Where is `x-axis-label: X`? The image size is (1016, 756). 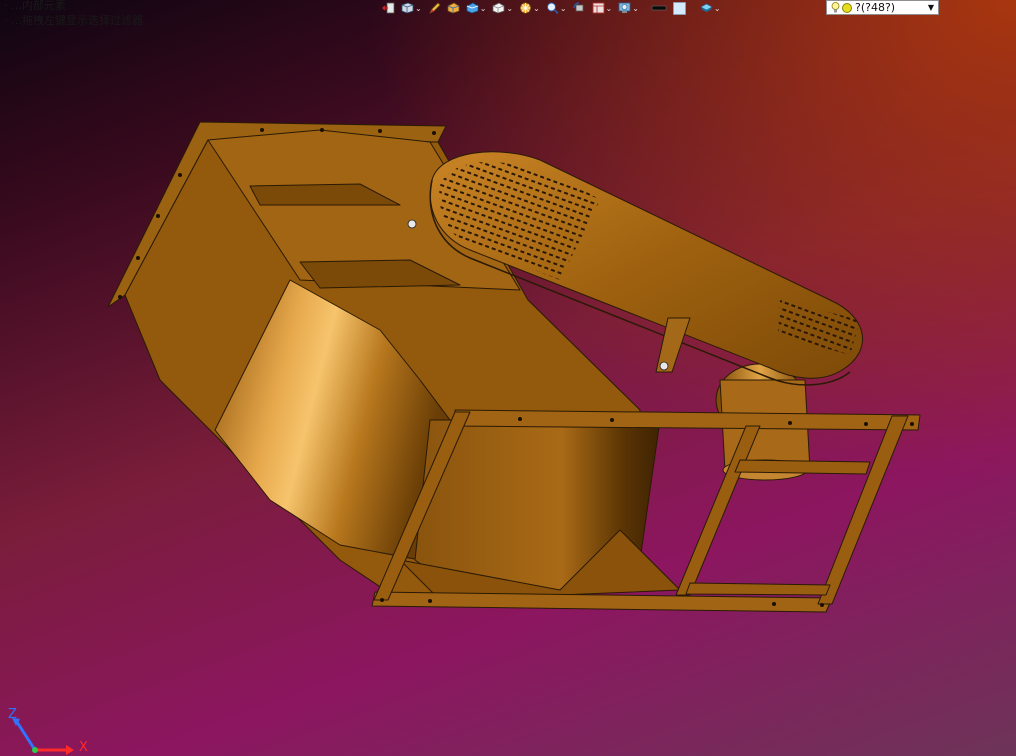
x-axis-label: X is located at coordinates (83, 747).